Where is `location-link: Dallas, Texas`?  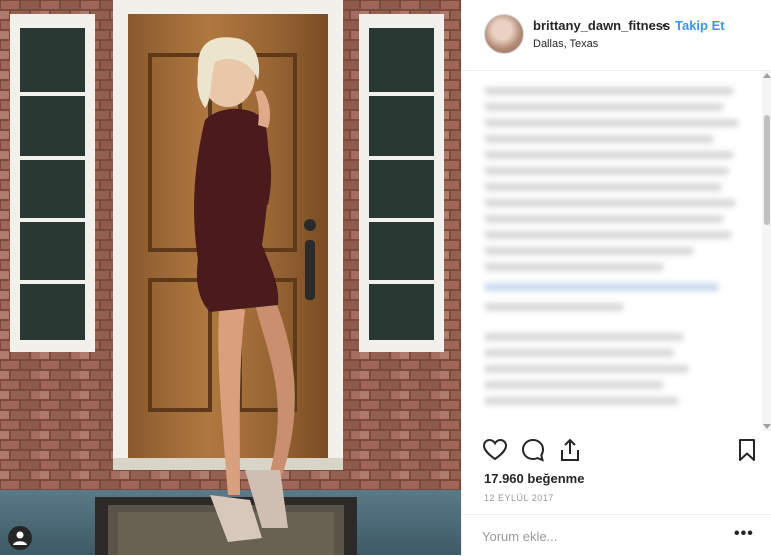 location-link: Dallas, Texas is located at coordinates (565, 44).